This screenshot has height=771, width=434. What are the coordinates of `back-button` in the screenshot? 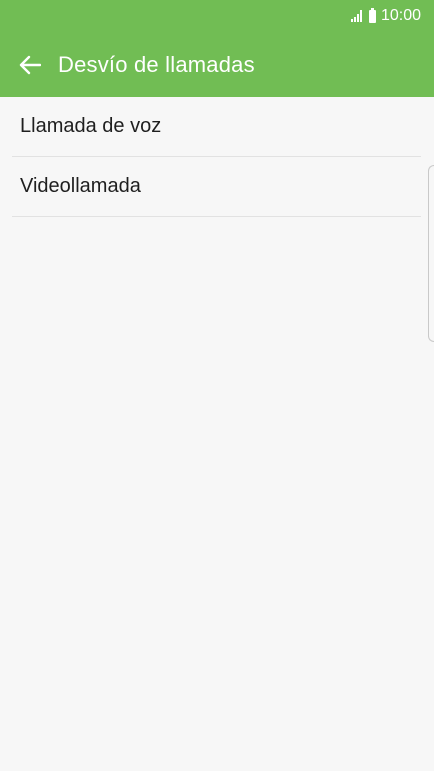 It's located at (30, 65).